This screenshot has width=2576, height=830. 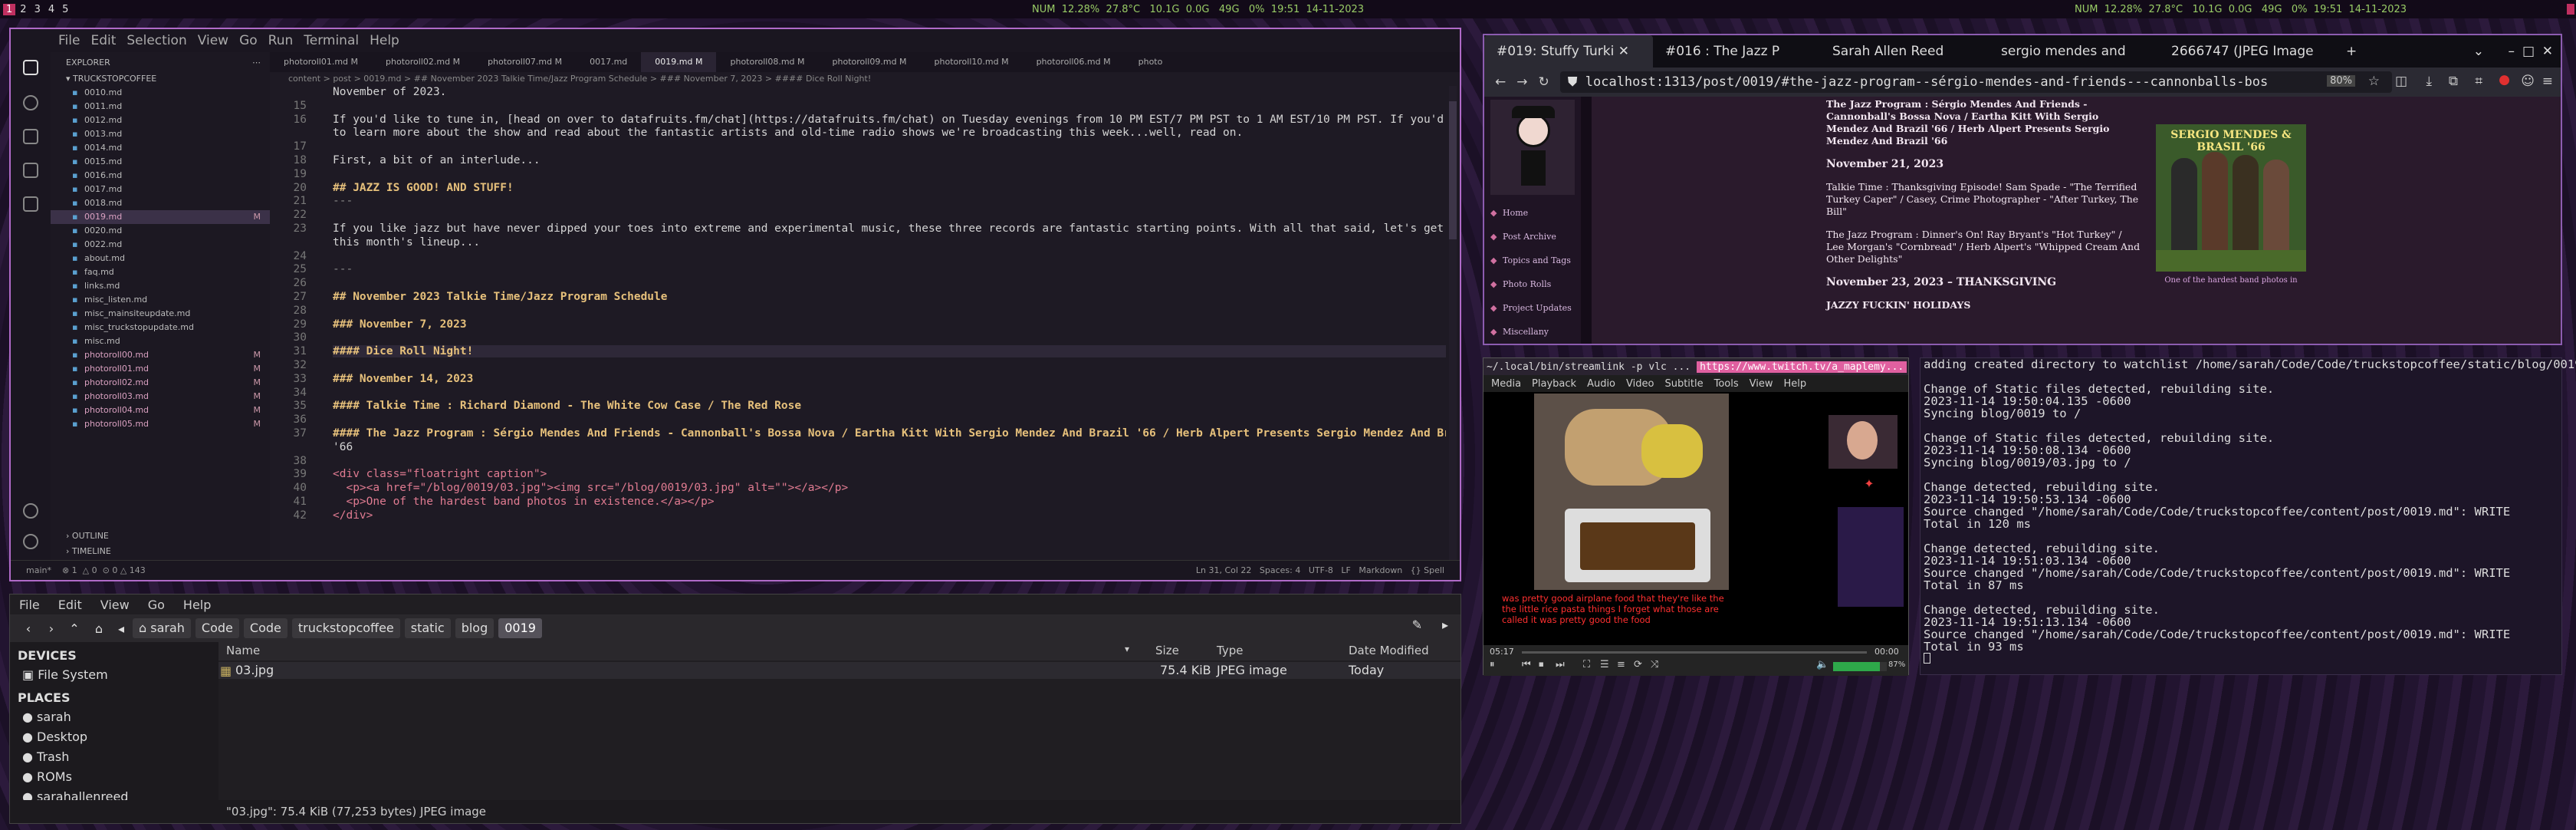 I want to click on outline-section: › OUTLINE, so click(x=80, y=538).